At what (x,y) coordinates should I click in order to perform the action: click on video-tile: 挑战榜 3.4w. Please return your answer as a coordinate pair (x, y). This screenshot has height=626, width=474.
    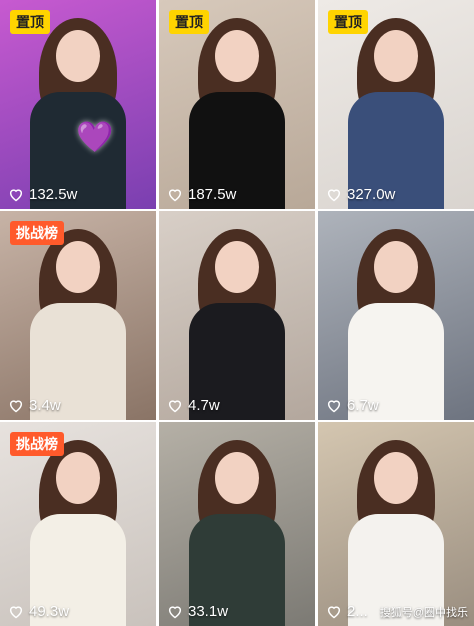
    Looking at the image, I should click on (78, 315).